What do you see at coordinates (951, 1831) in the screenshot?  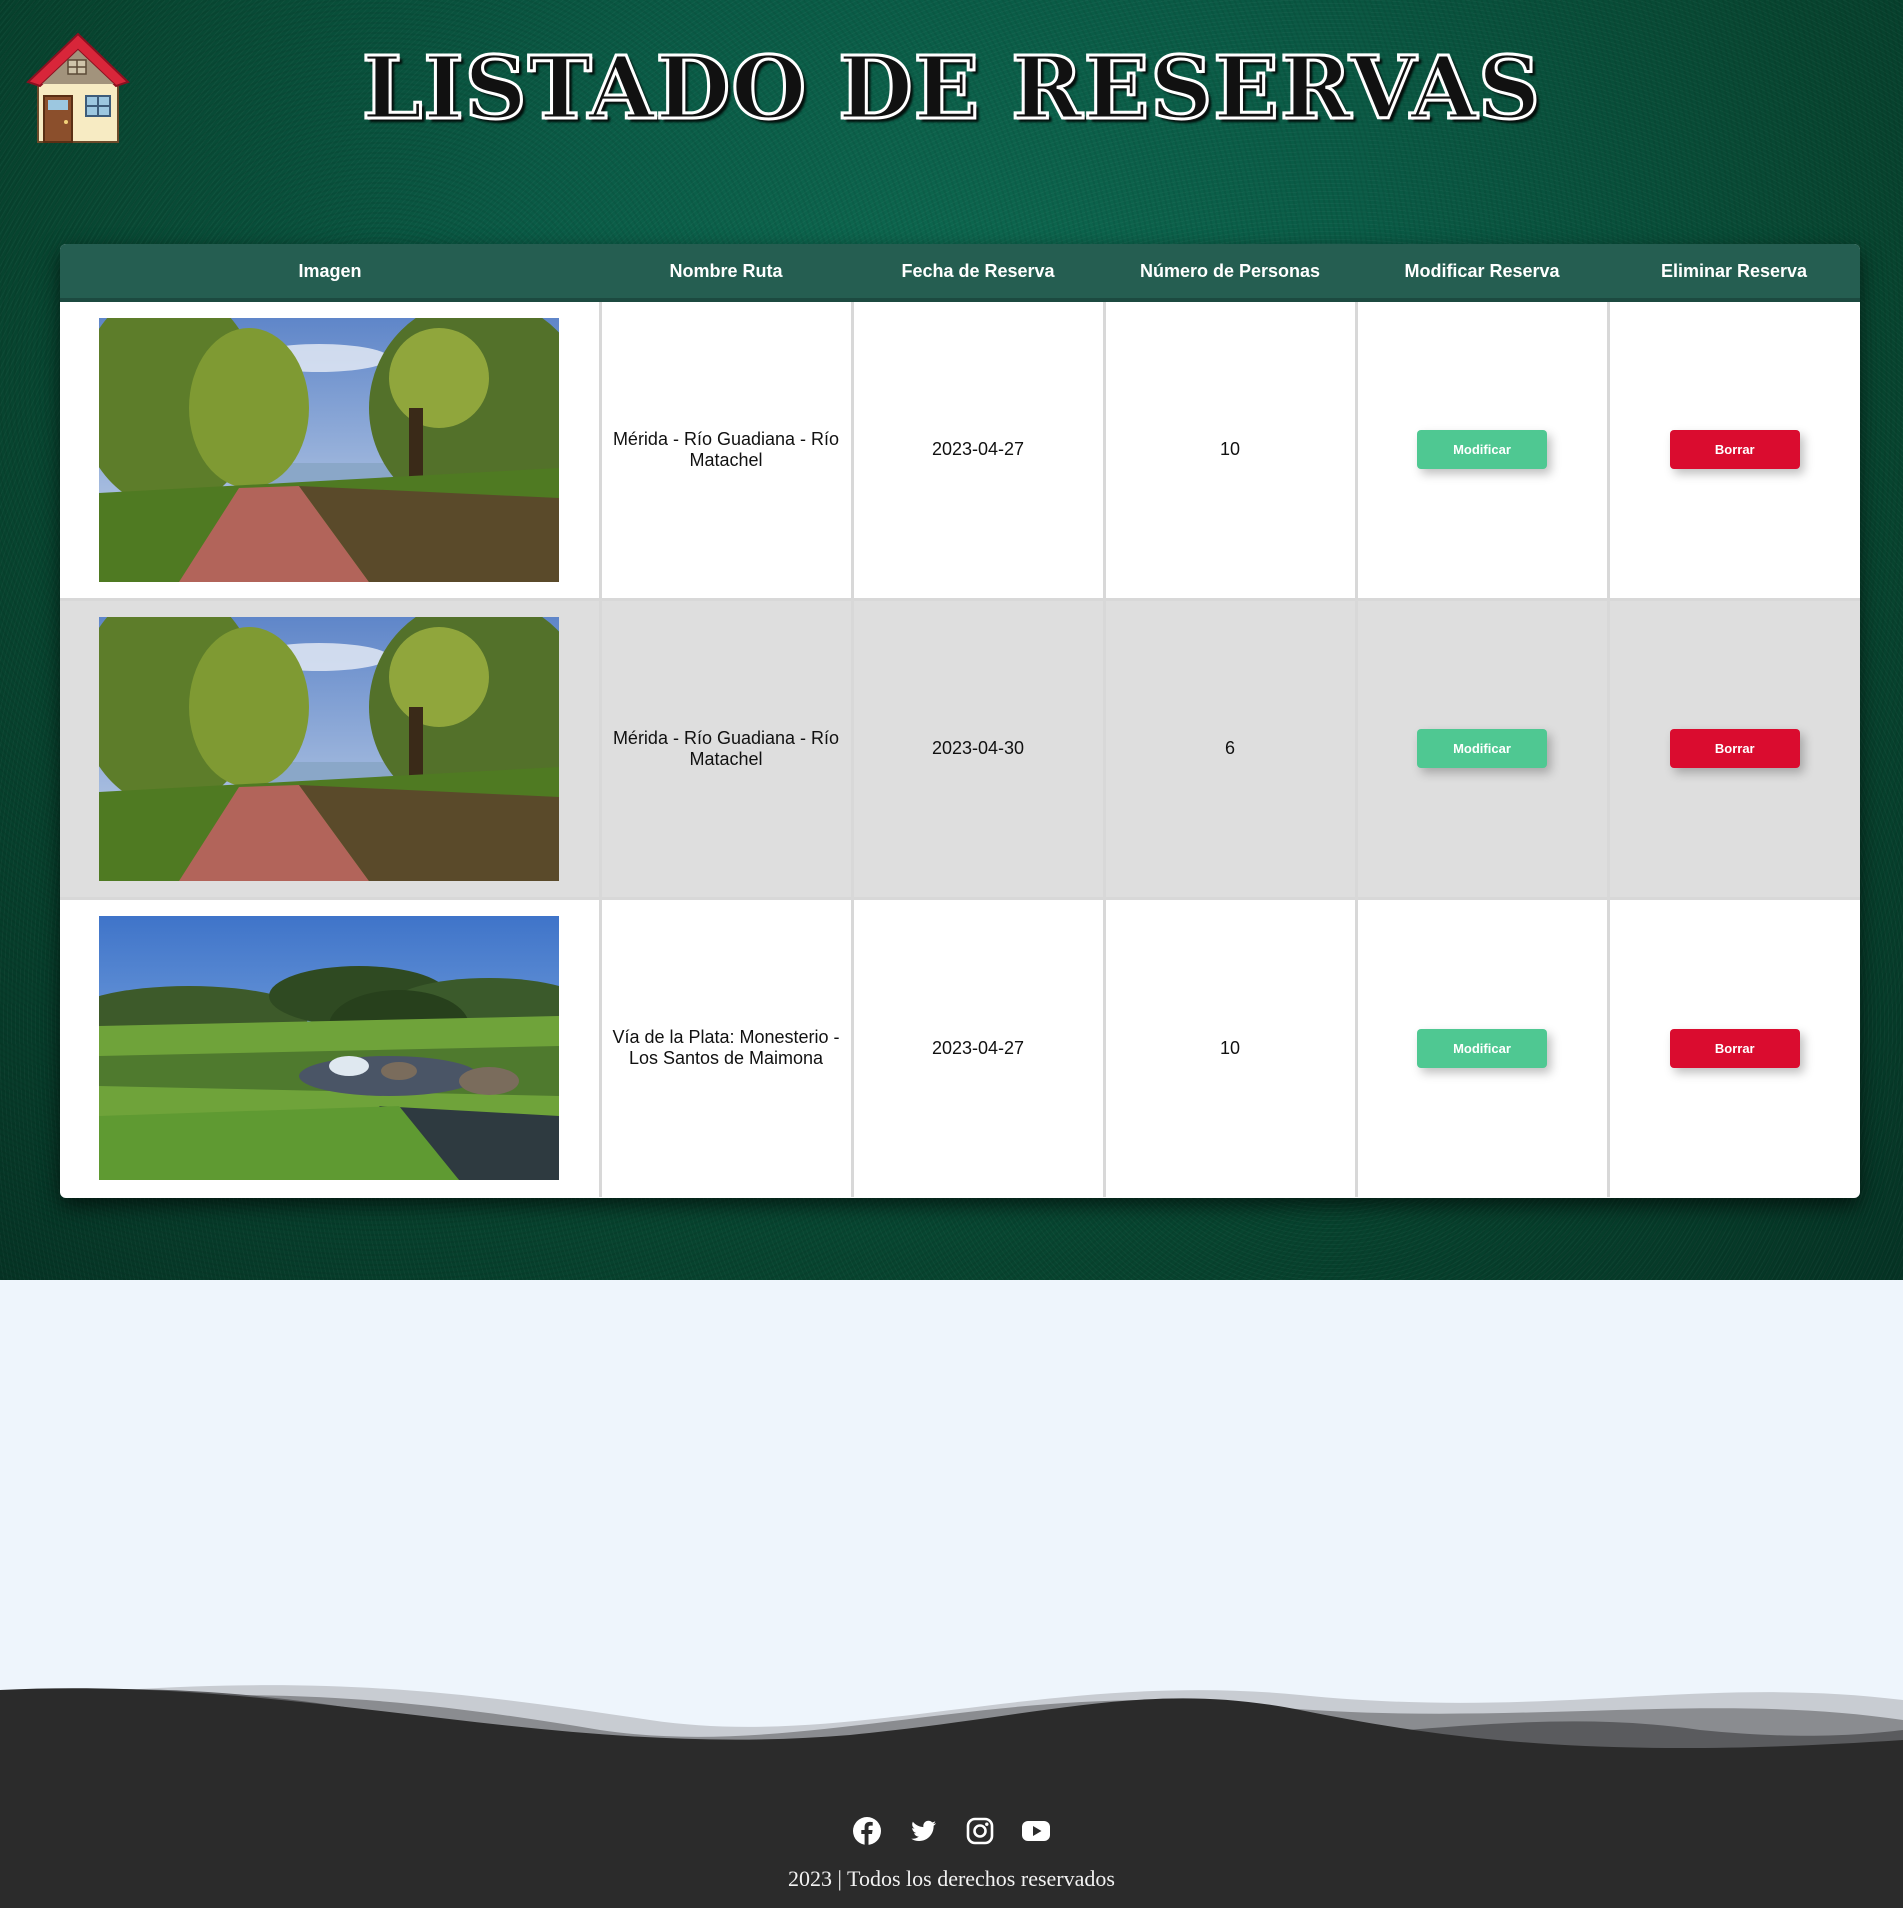 I see `social-links` at bounding box center [951, 1831].